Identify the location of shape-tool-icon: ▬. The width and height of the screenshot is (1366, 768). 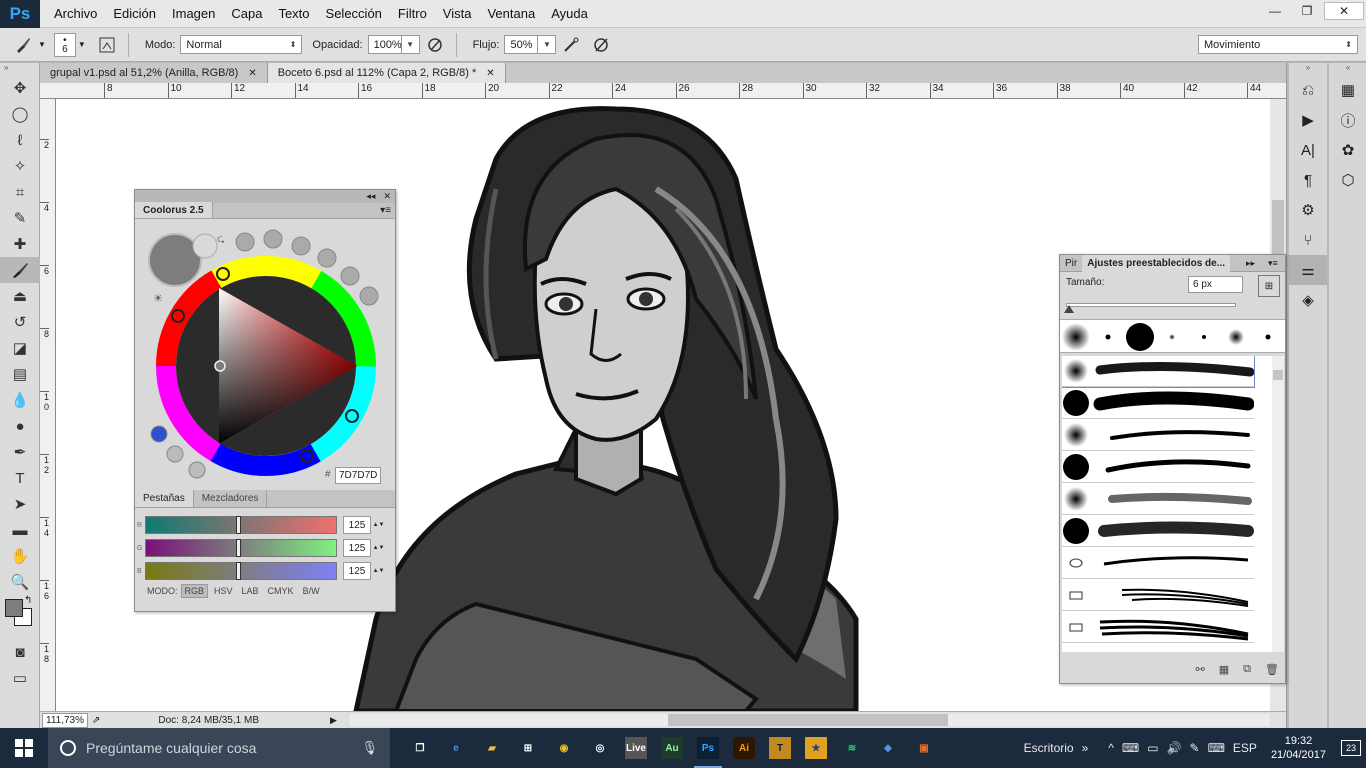
(20, 530).